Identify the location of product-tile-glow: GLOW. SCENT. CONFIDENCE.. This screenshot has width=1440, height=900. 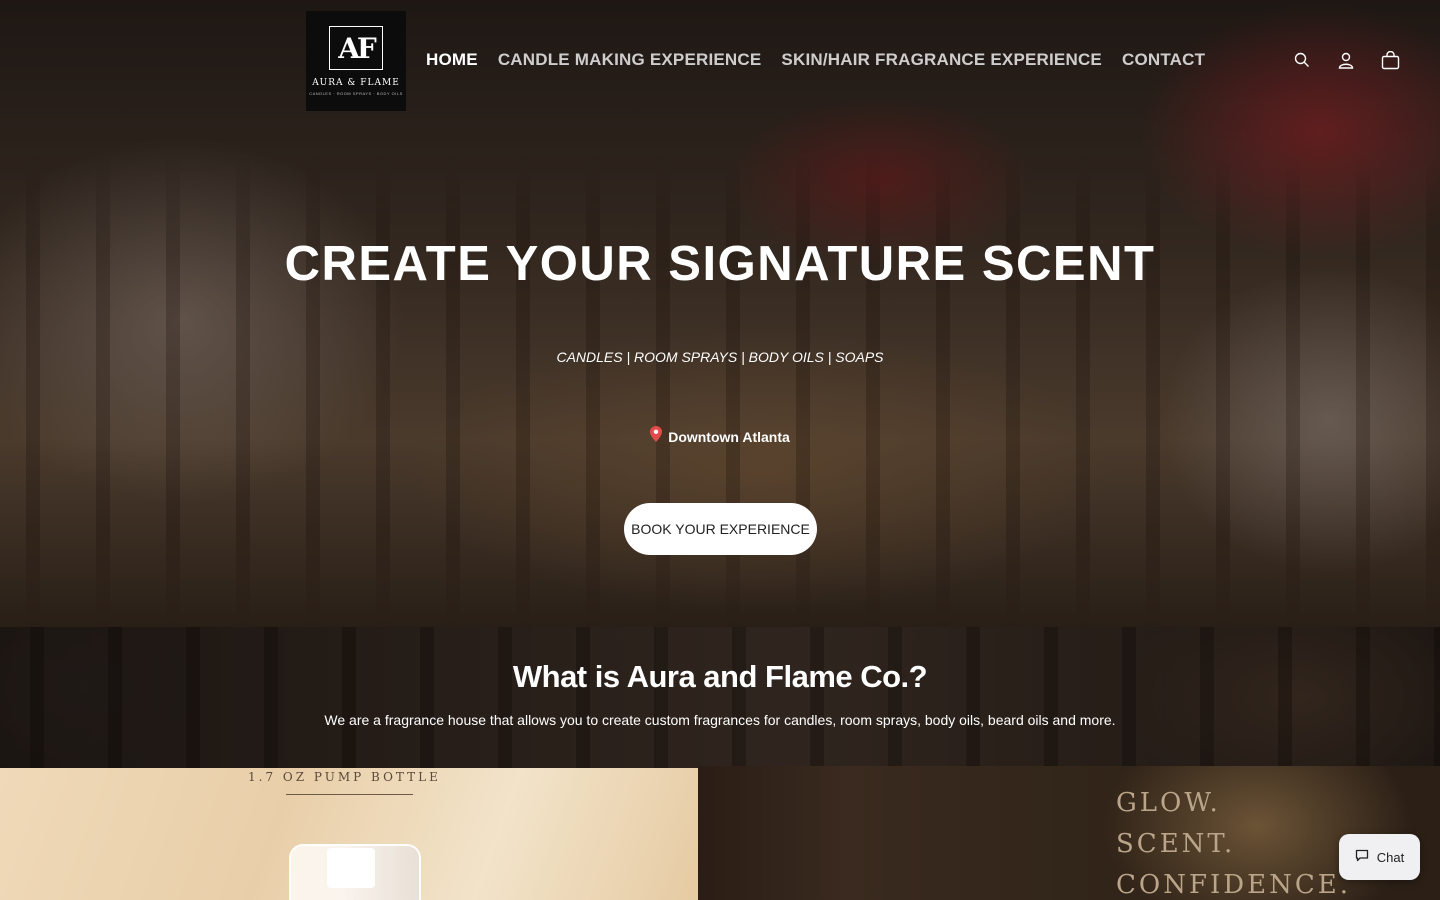
(1069, 833).